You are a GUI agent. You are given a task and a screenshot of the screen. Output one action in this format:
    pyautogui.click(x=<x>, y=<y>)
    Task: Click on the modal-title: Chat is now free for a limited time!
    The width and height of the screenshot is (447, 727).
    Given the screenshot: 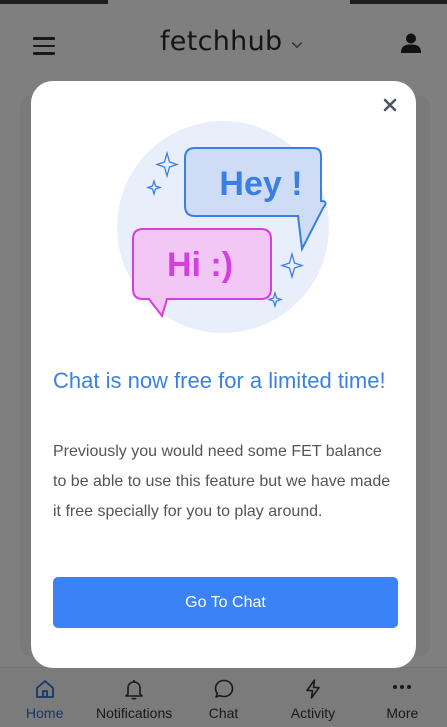 What is the action you would take?
    pyautogui.click(x=219, y=380)
    